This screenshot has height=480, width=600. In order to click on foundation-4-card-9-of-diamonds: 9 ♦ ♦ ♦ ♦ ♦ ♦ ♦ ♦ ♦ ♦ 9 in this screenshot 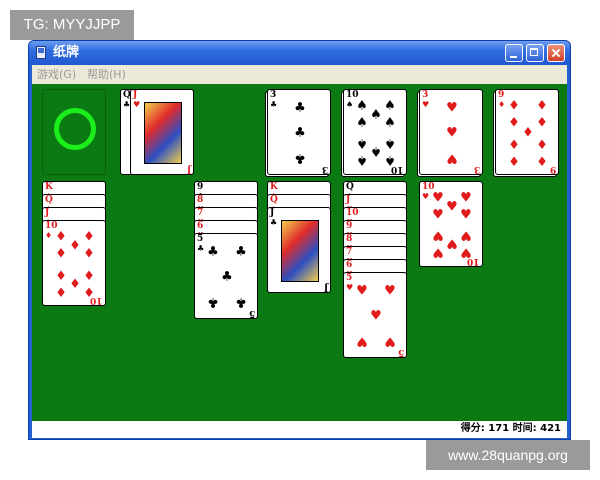, I will do `click(527, 132)`.